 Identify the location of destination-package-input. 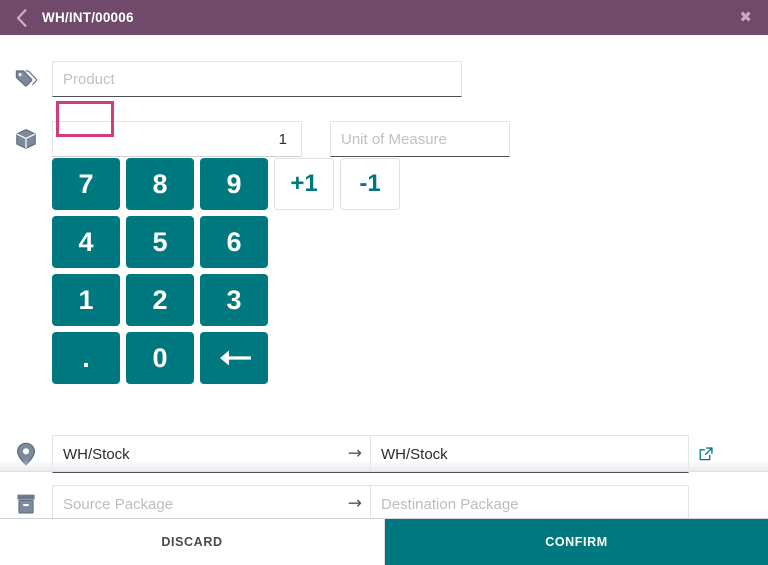
(529, 502).